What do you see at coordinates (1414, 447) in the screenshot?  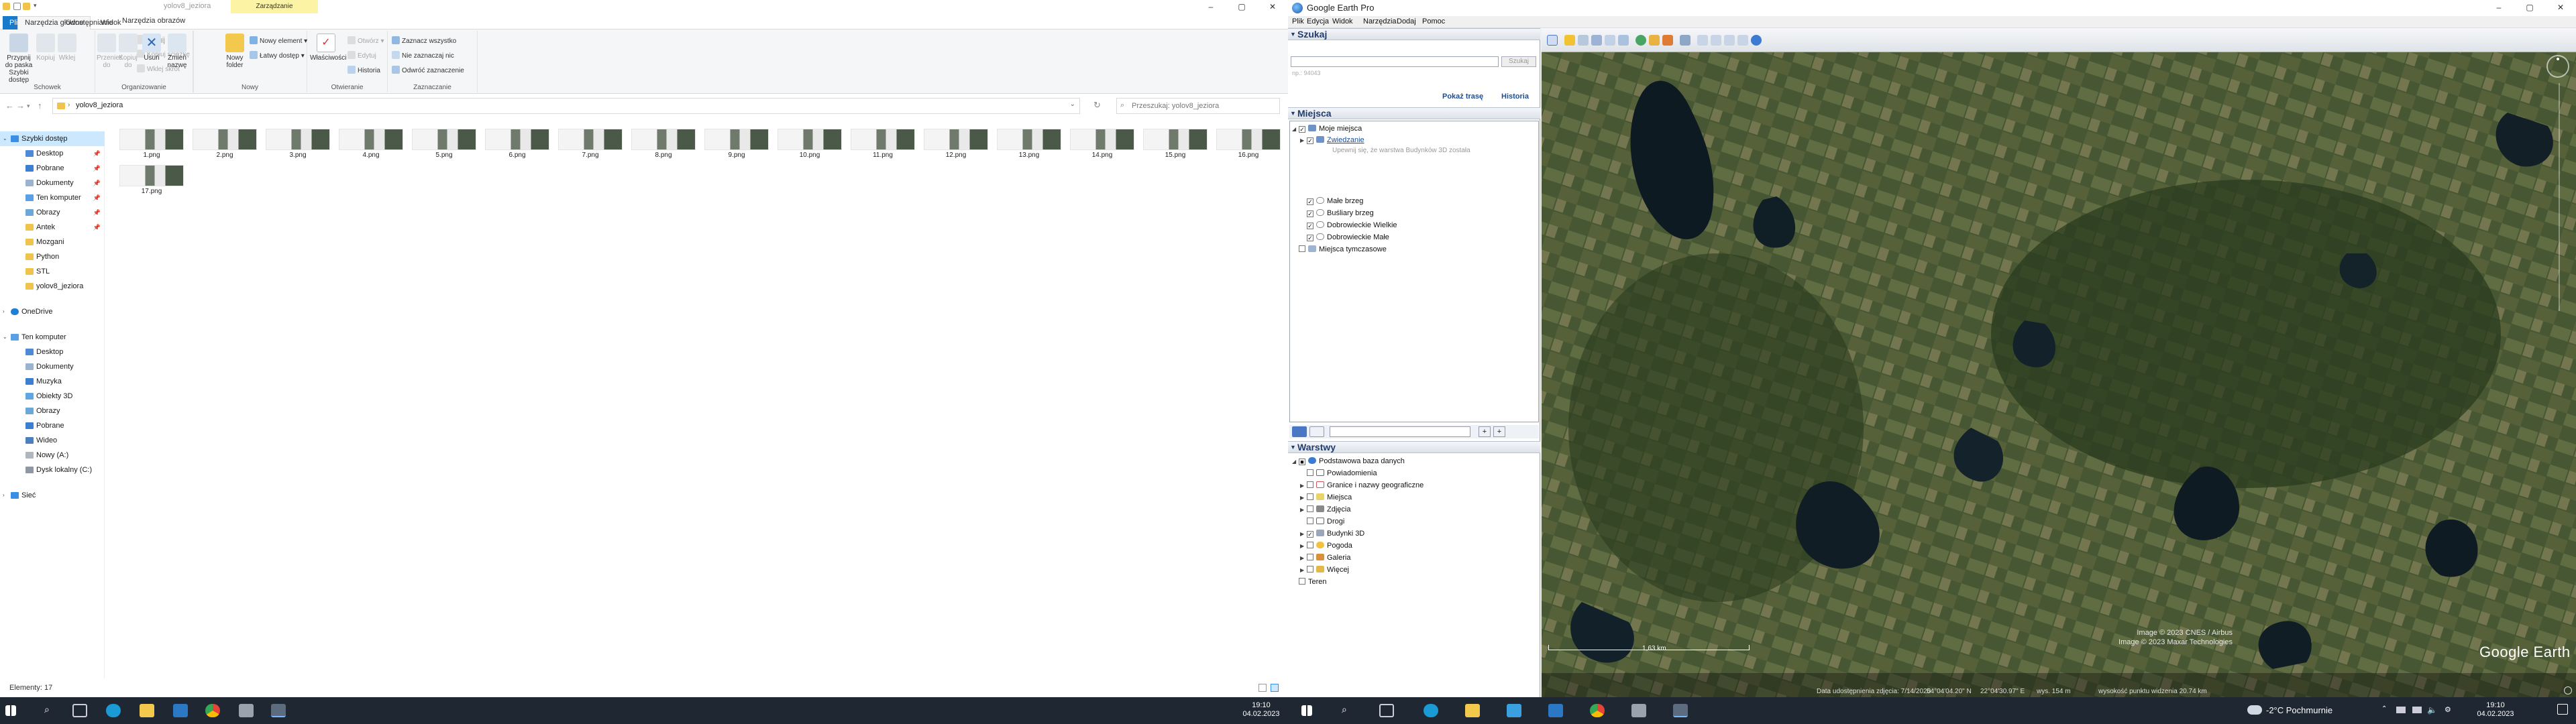 I see `layers-header: ▼ Warstwy` at bounding box center [1414, 447].